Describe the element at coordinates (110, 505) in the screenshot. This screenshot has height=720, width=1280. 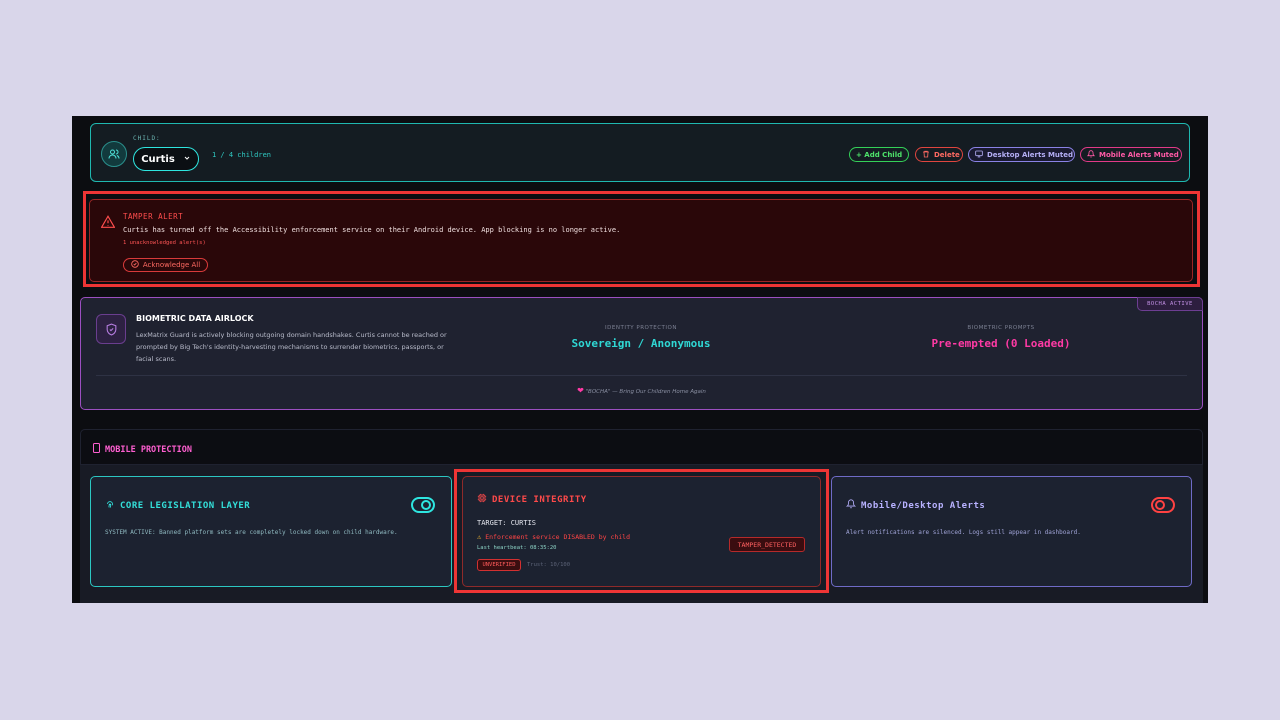
I see `fingerprint-icon` at that location.